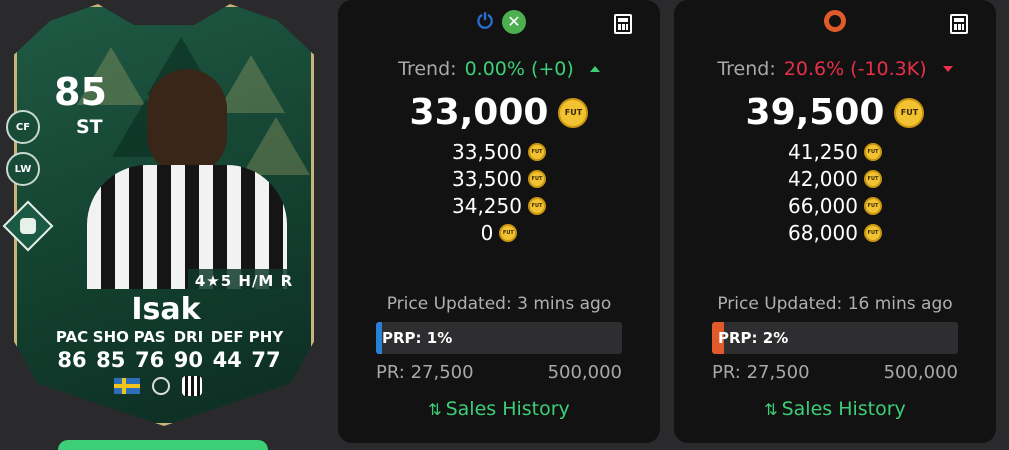  What do you see at coordinates (499, 22) in the screenshot?
I see `platform-icons: ⏻` at bounding box center [499, 22].